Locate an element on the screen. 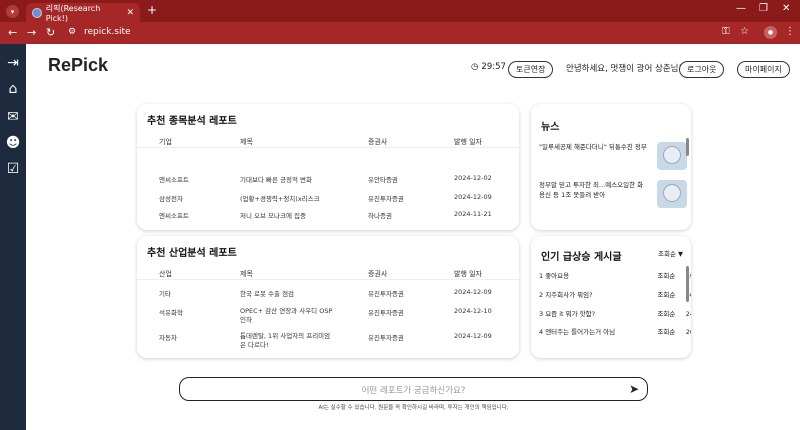  news-thumbnail is located at coordinates (672, 156).